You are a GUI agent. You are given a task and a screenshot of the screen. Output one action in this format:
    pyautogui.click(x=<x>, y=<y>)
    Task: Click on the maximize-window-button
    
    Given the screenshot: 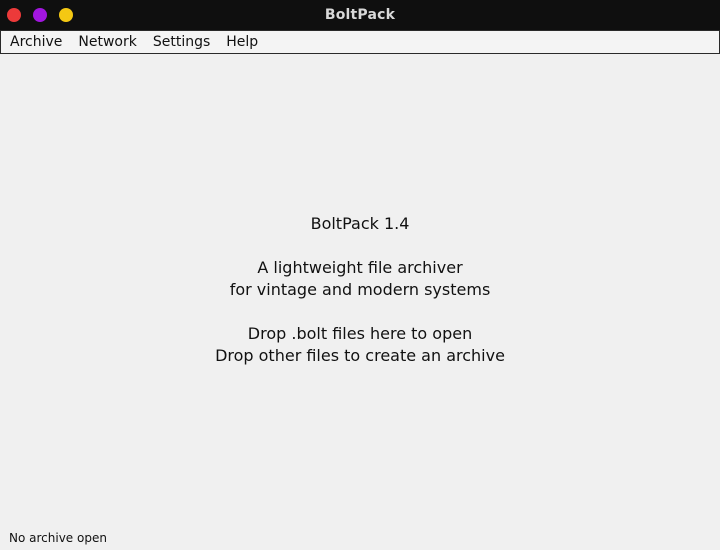 What is the action you would take?
    pyautogui.click(x=66, y=15)
    